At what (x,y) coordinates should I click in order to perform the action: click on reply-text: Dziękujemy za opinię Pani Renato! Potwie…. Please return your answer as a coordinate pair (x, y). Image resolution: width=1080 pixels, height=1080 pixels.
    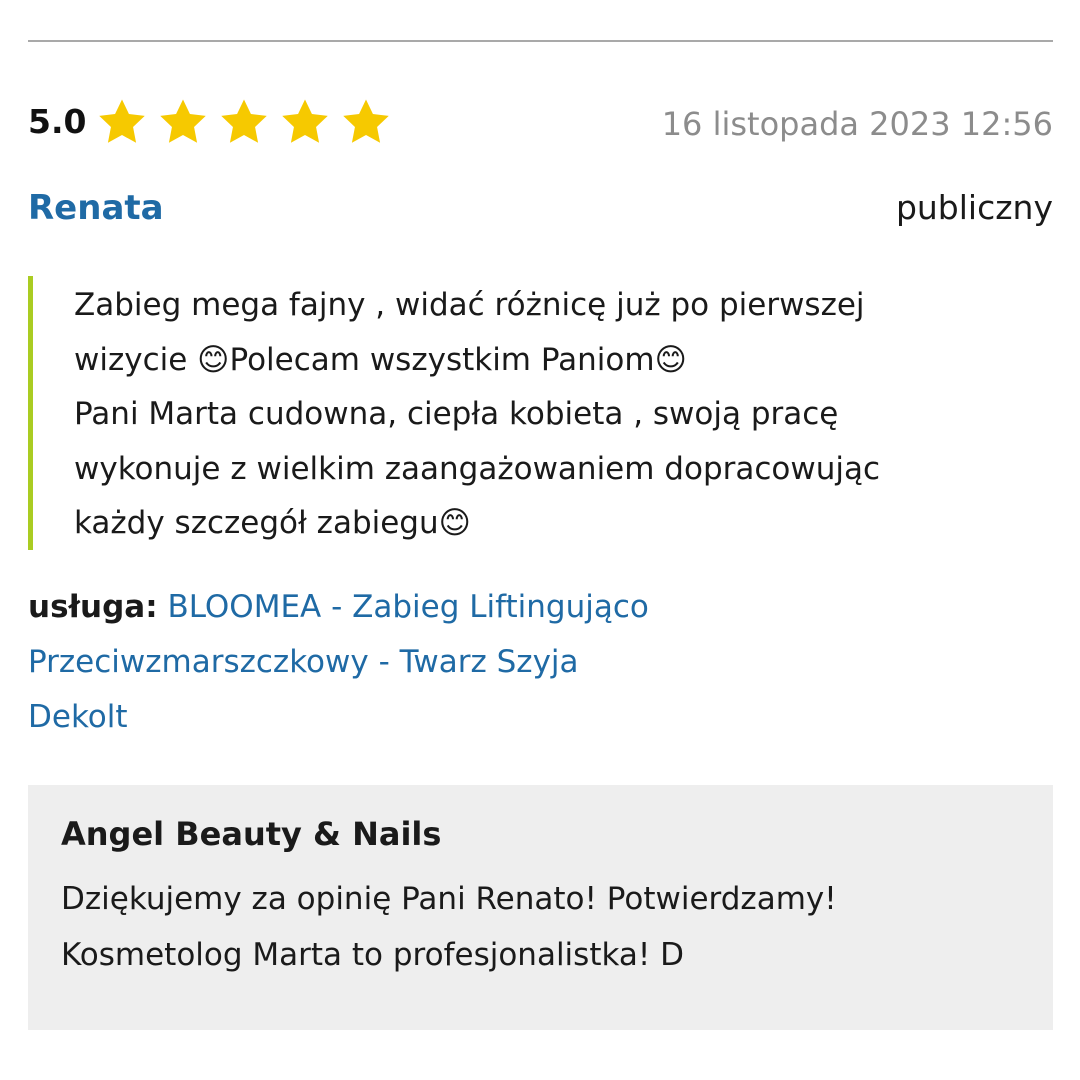
    Looking at the image, I should click on (449, 927).